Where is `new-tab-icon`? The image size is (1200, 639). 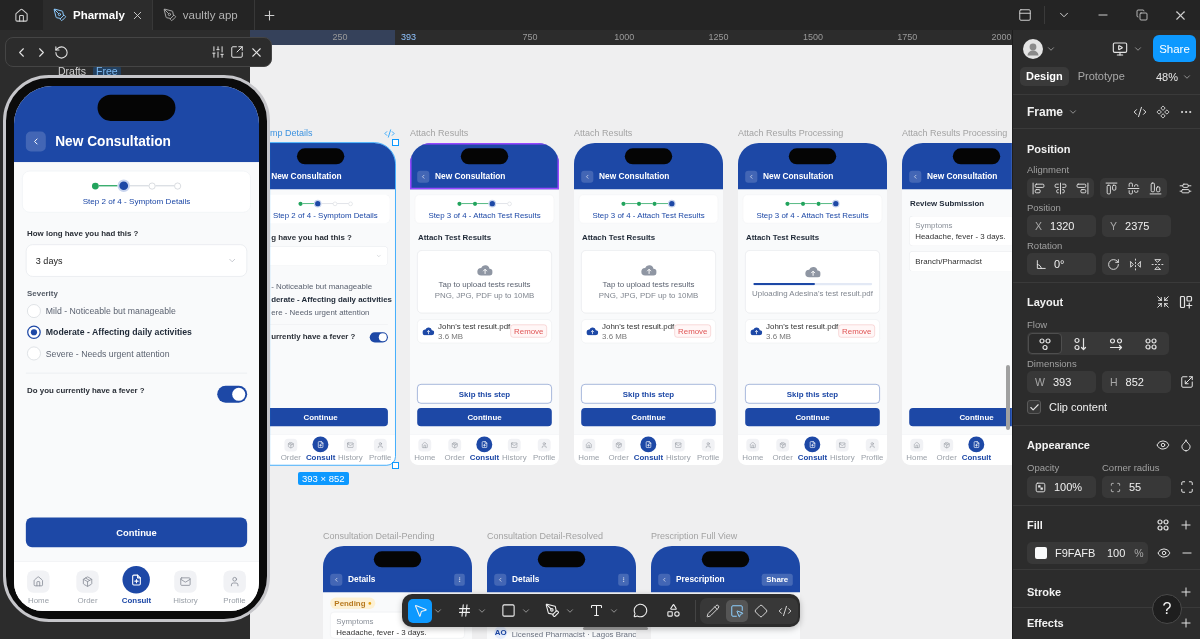
new-tab-icon is located at coordinates (270, 15).